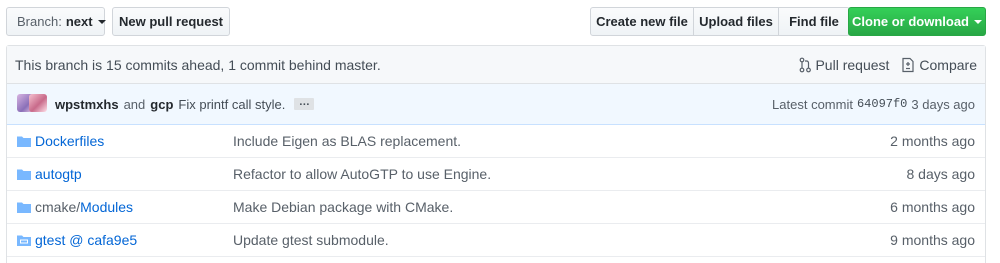 The image size is (1000, 263). I want to click on file-age: 6 months ago, so click(932, 207).